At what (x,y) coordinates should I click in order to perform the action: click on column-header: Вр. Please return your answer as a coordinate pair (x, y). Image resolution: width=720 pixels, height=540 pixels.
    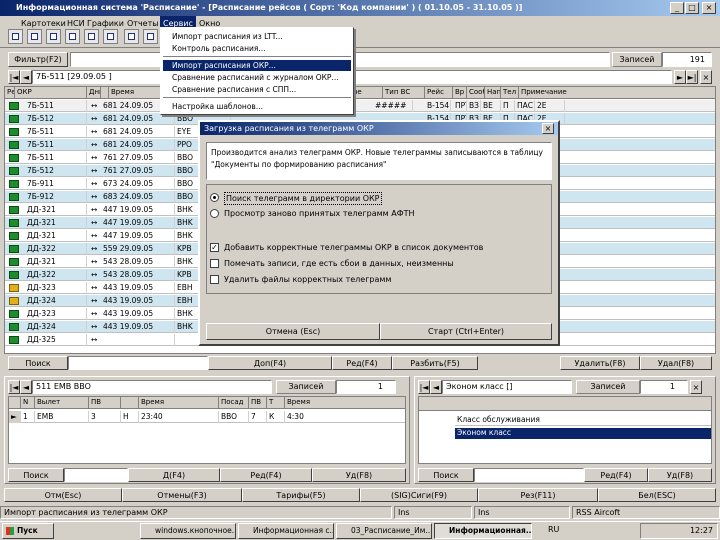
    Looking at the image, I should click on (460, 93).